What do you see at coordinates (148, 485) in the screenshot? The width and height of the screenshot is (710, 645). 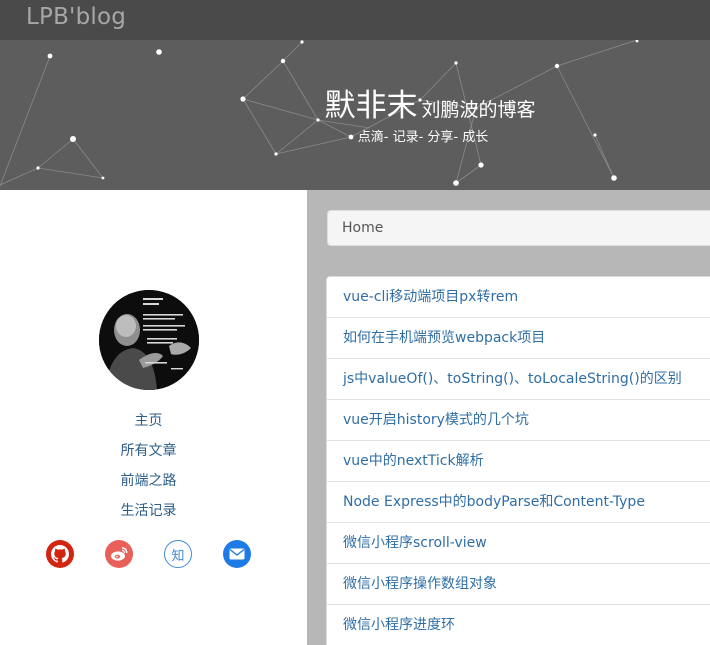 I see `sidebar-item-frontend: 前端之路` at bounding box center [148, 485].